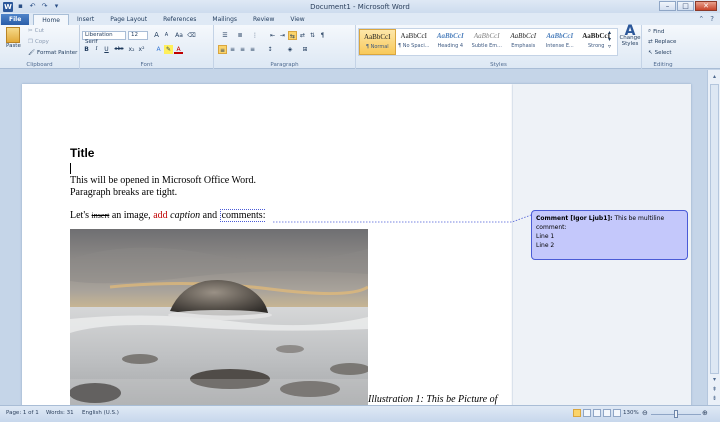 The image size is (720, 422). What do you see at coordinates (178, 49) in the screenshot?
I see `font-color-icon: A` at bounding box center [178, 49].